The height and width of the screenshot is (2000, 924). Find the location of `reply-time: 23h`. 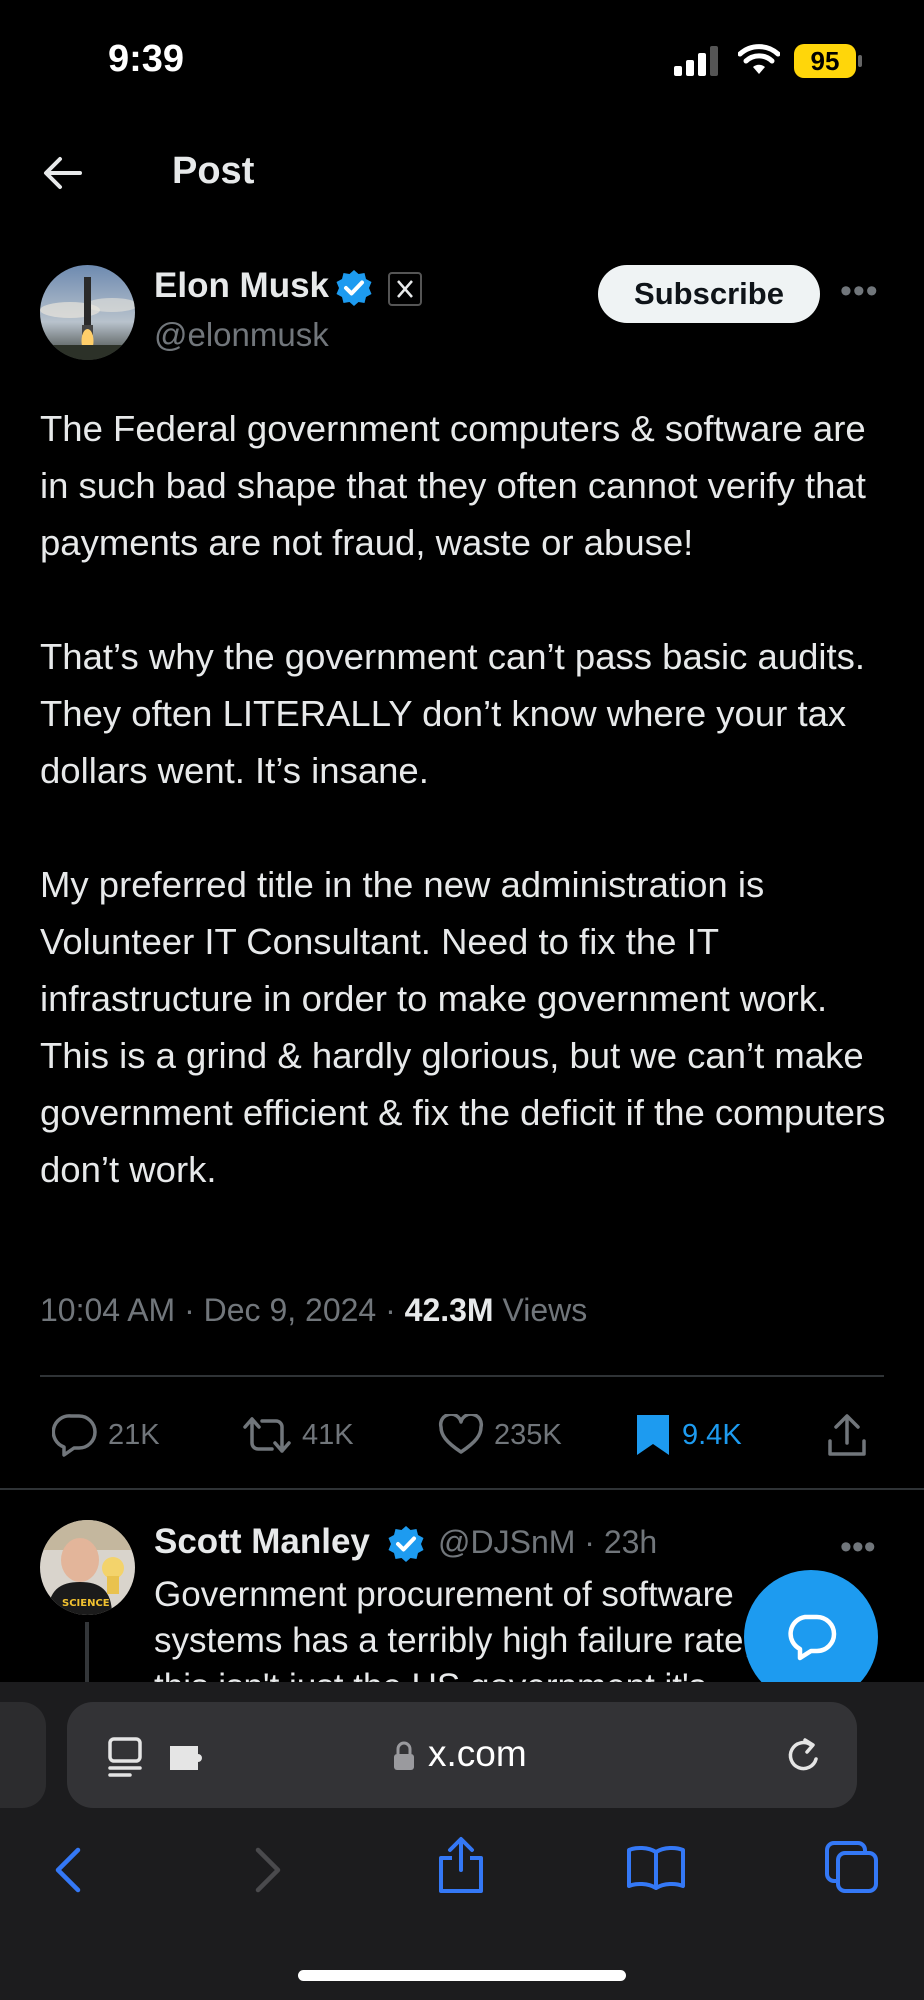

reply-time: 23h is located at coordinates (630, 1542).